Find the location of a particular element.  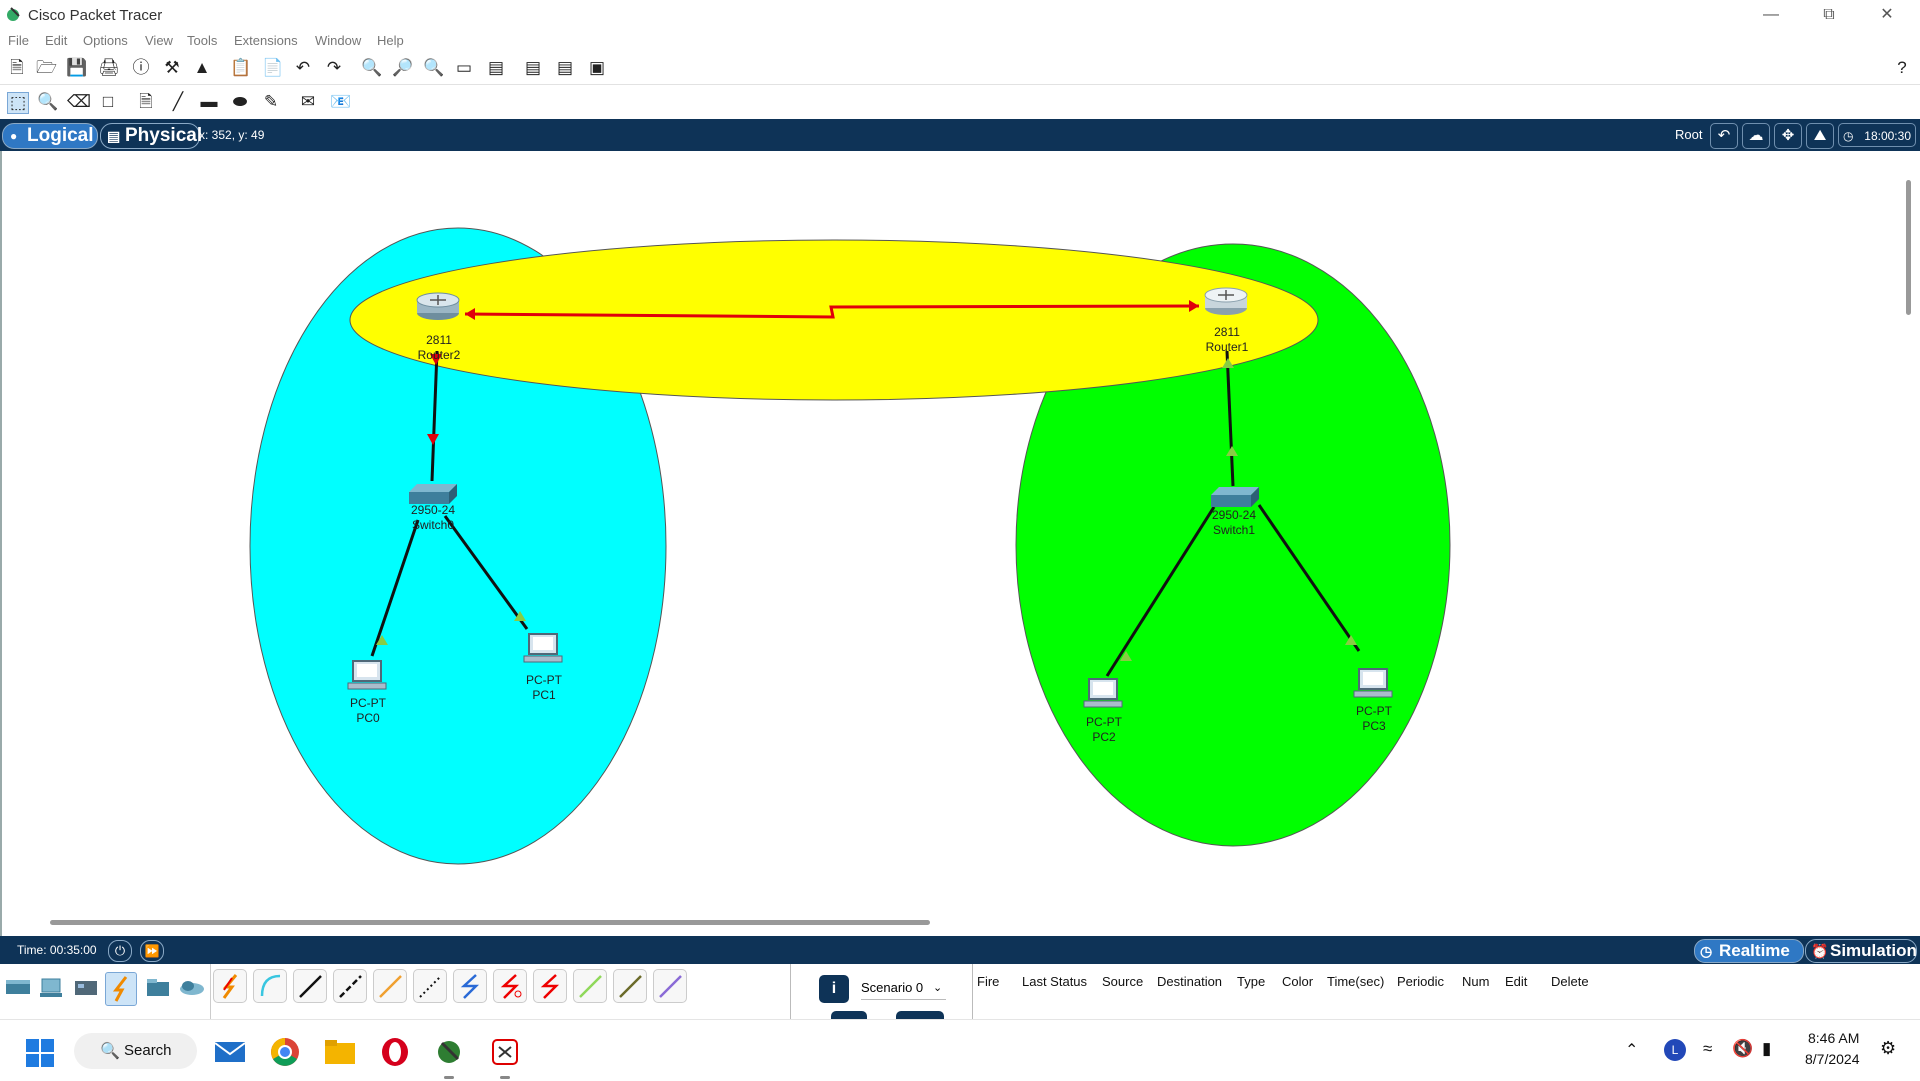

horizontal-scrollbar is located at coordinates (490, 922).